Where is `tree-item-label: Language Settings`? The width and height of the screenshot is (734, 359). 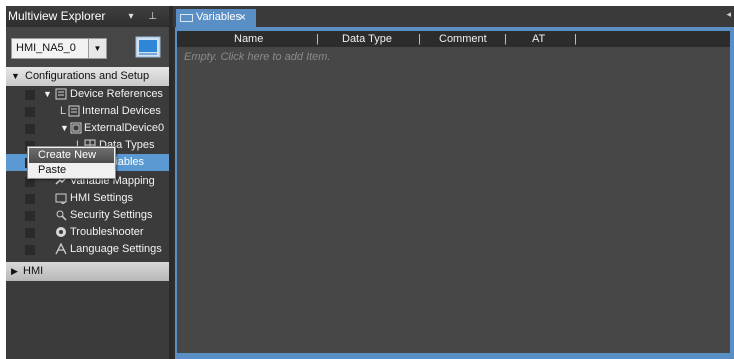
tree-item-label: Language Settings is located at coordinates (116, 249).